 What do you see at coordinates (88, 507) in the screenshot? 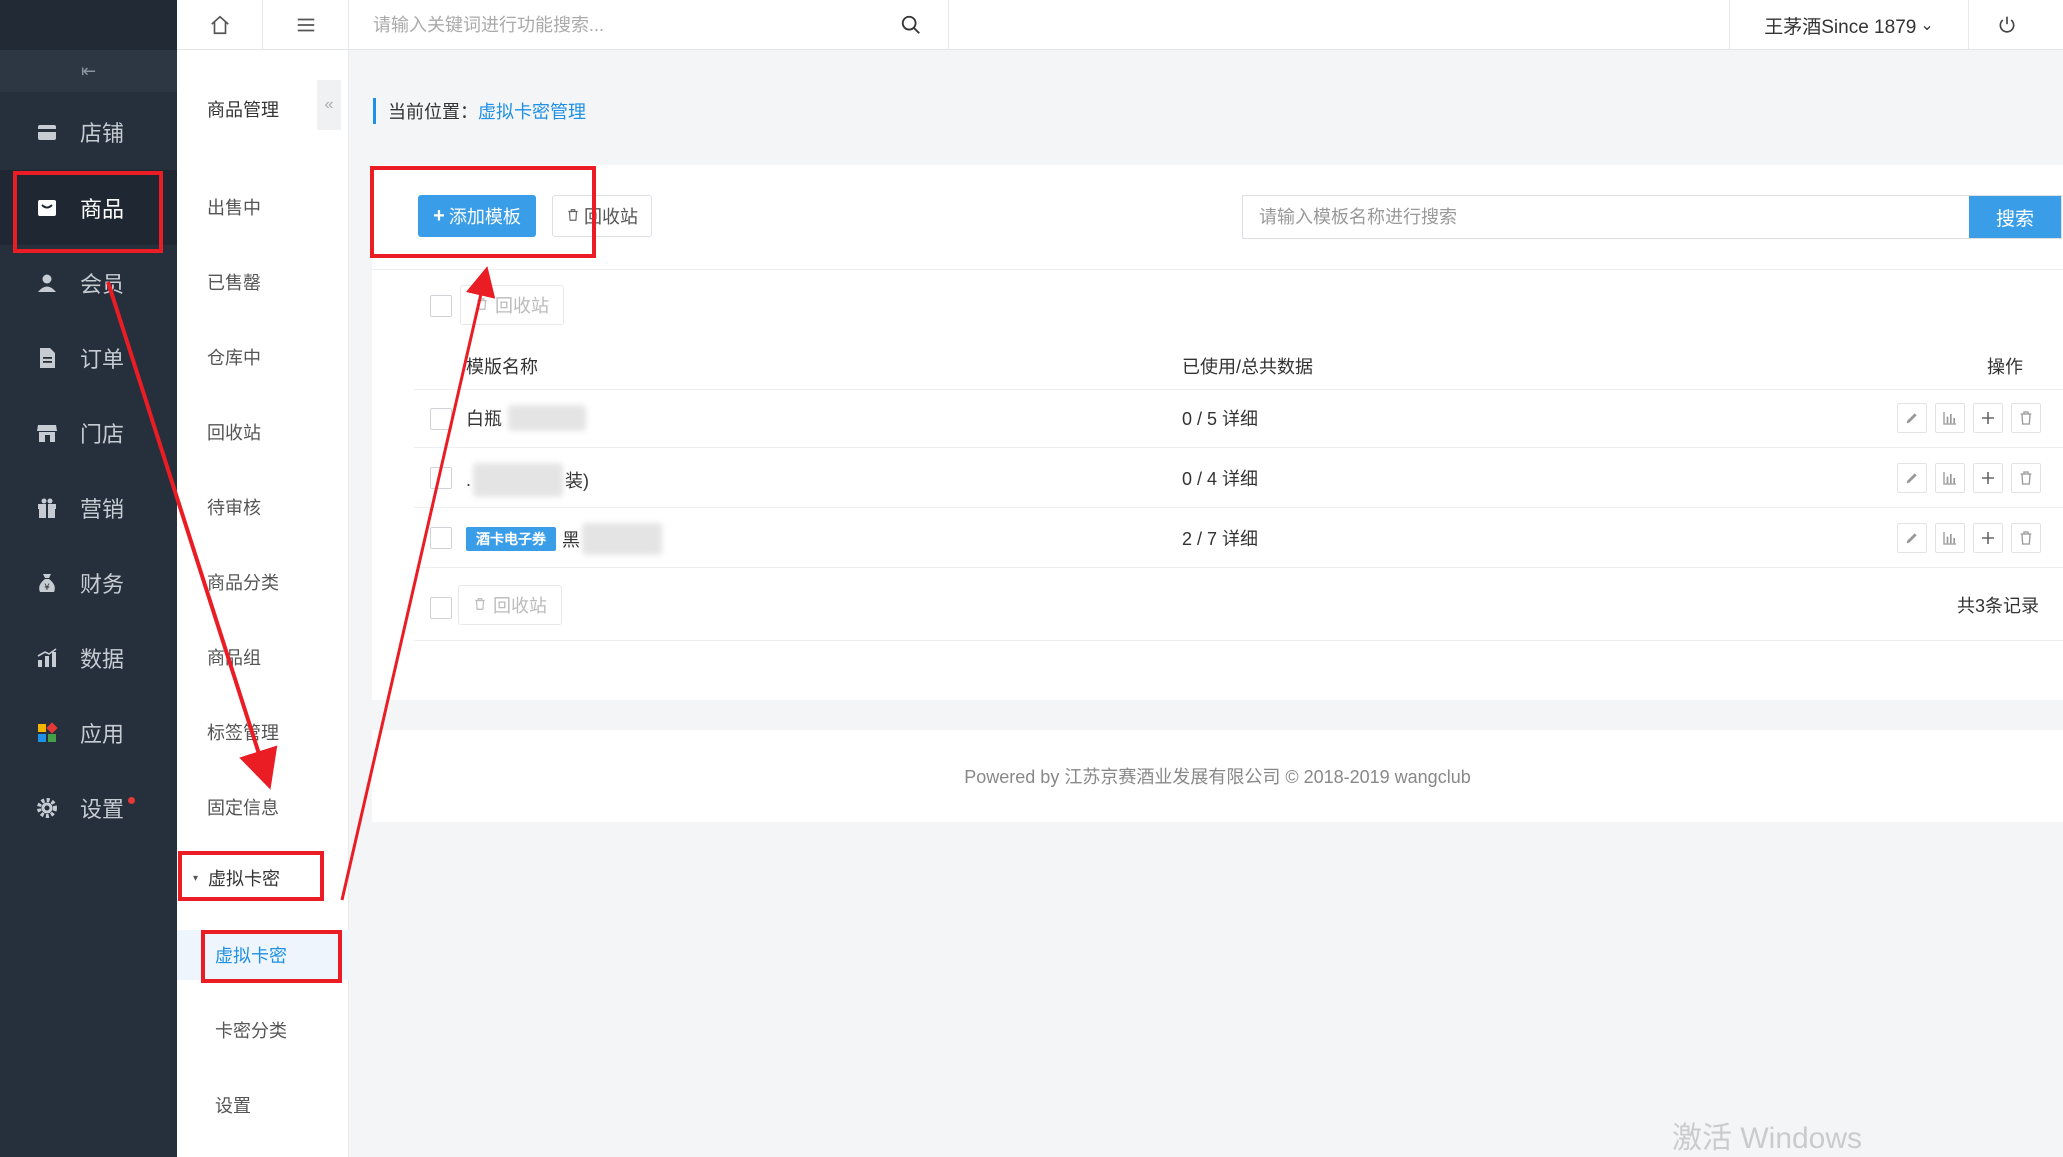
I see `sidebar-item-marketing: 营销` at bounding box center [88, 507].